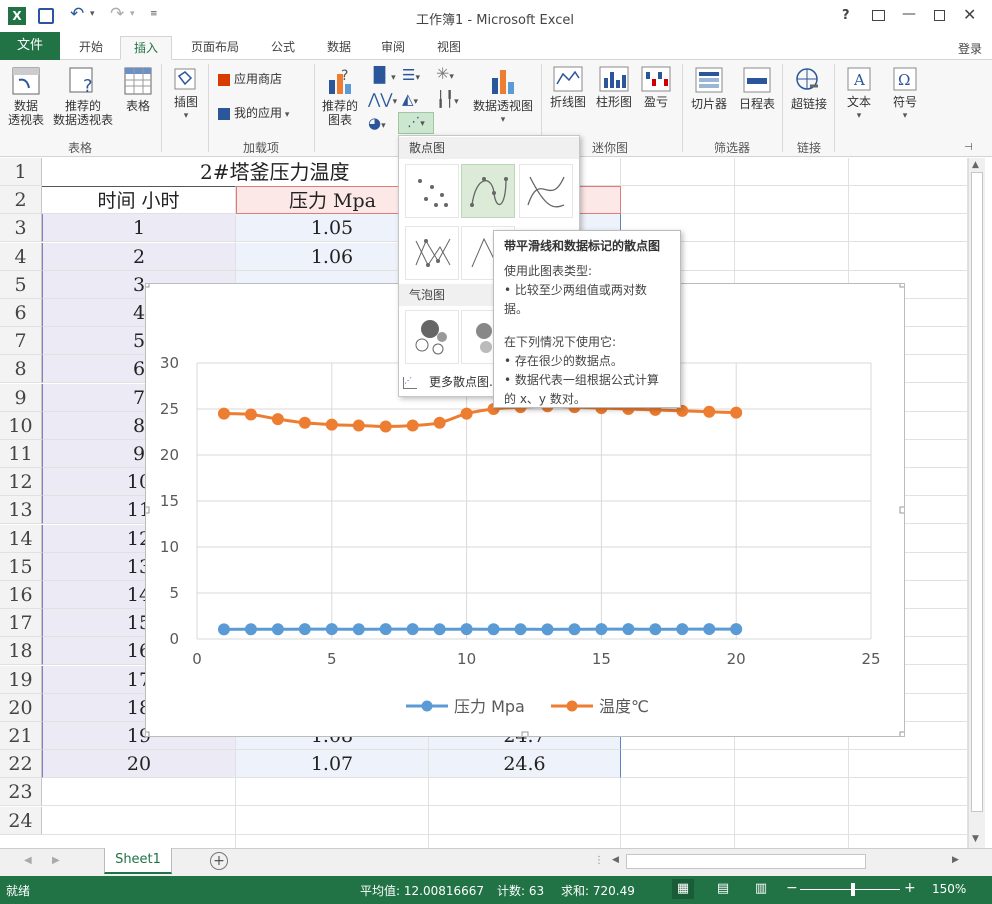 The image size is (992, 904). Describe the element at coordinates (92, 14) in the screenshot. I see `undo-dropdown-icon: ▾` at that location.